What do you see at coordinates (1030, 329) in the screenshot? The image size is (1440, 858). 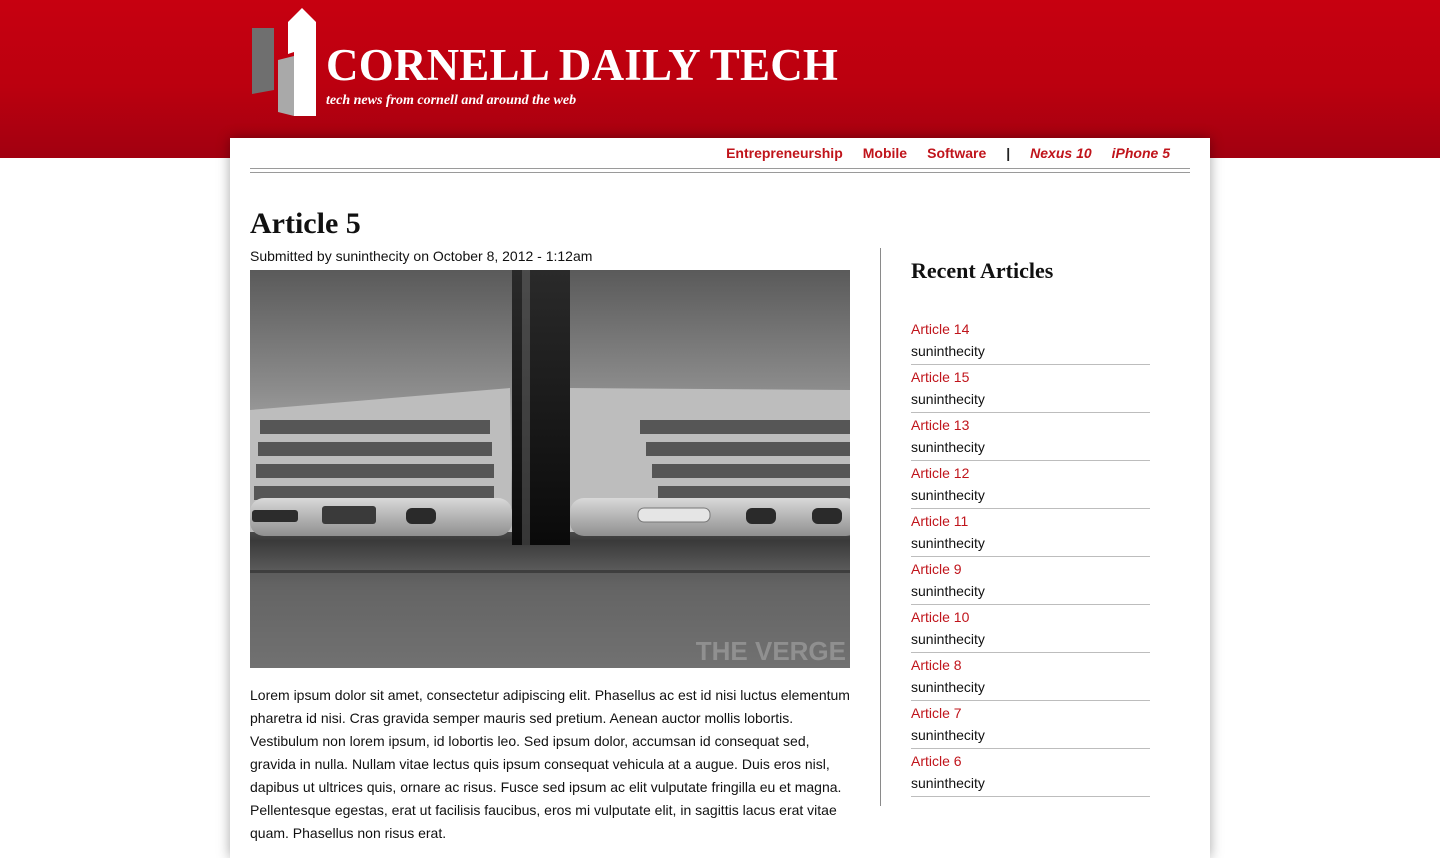 I see `recent-article-link: Article 14` at bounding box center [1030, 329].